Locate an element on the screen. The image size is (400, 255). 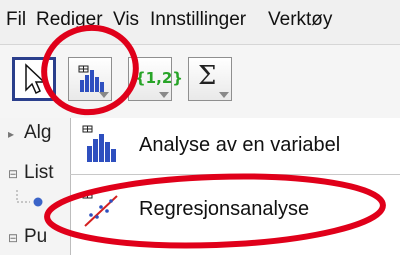
move-tool-button is located at coordinates (34, 79).